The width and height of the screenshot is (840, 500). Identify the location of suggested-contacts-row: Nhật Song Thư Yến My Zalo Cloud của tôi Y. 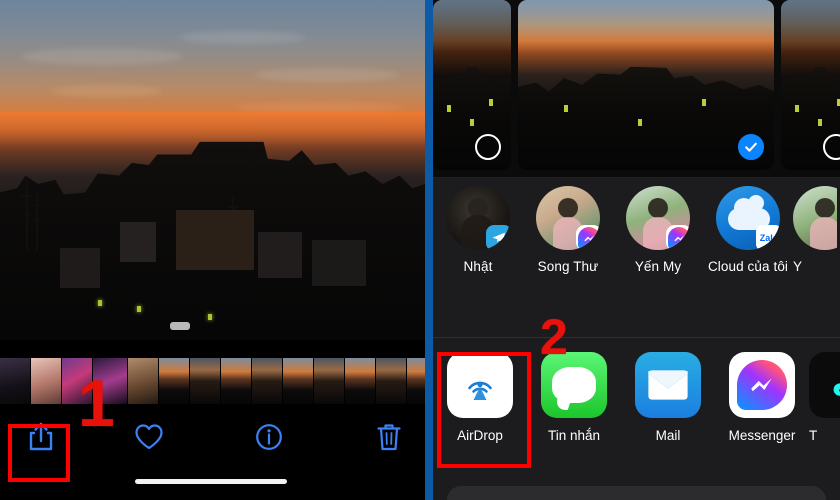
(636, 258).